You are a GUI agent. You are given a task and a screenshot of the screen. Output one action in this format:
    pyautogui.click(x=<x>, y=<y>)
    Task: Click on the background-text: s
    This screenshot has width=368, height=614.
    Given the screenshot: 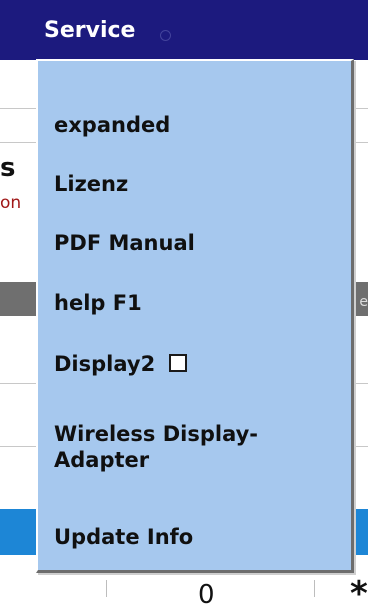 What is the action you would take?
    pyautogui.click(x=8, y=168)
    